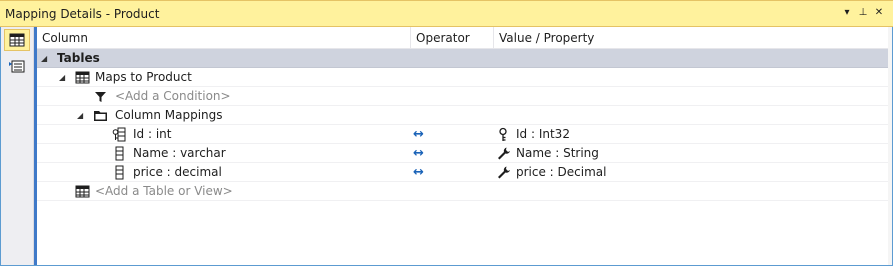 This screenshot has height=266, width=893. Describe the element at coordinates (152, 134) in the screenshot. I see `mapping-column-label: Id : int` at that location.